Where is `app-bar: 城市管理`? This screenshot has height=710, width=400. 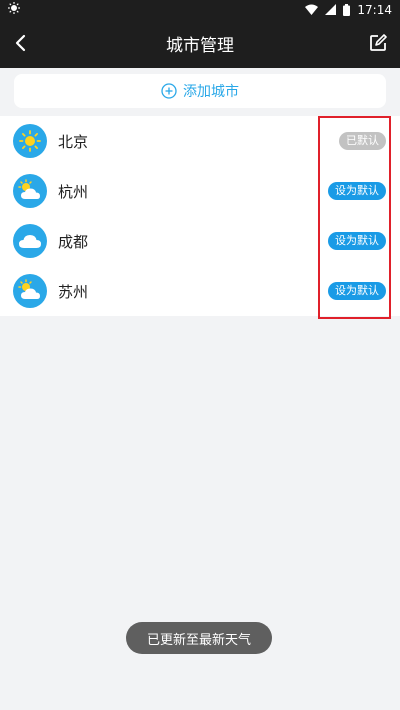
app-bar: 城市管理 is located at coordinates (200, 43).